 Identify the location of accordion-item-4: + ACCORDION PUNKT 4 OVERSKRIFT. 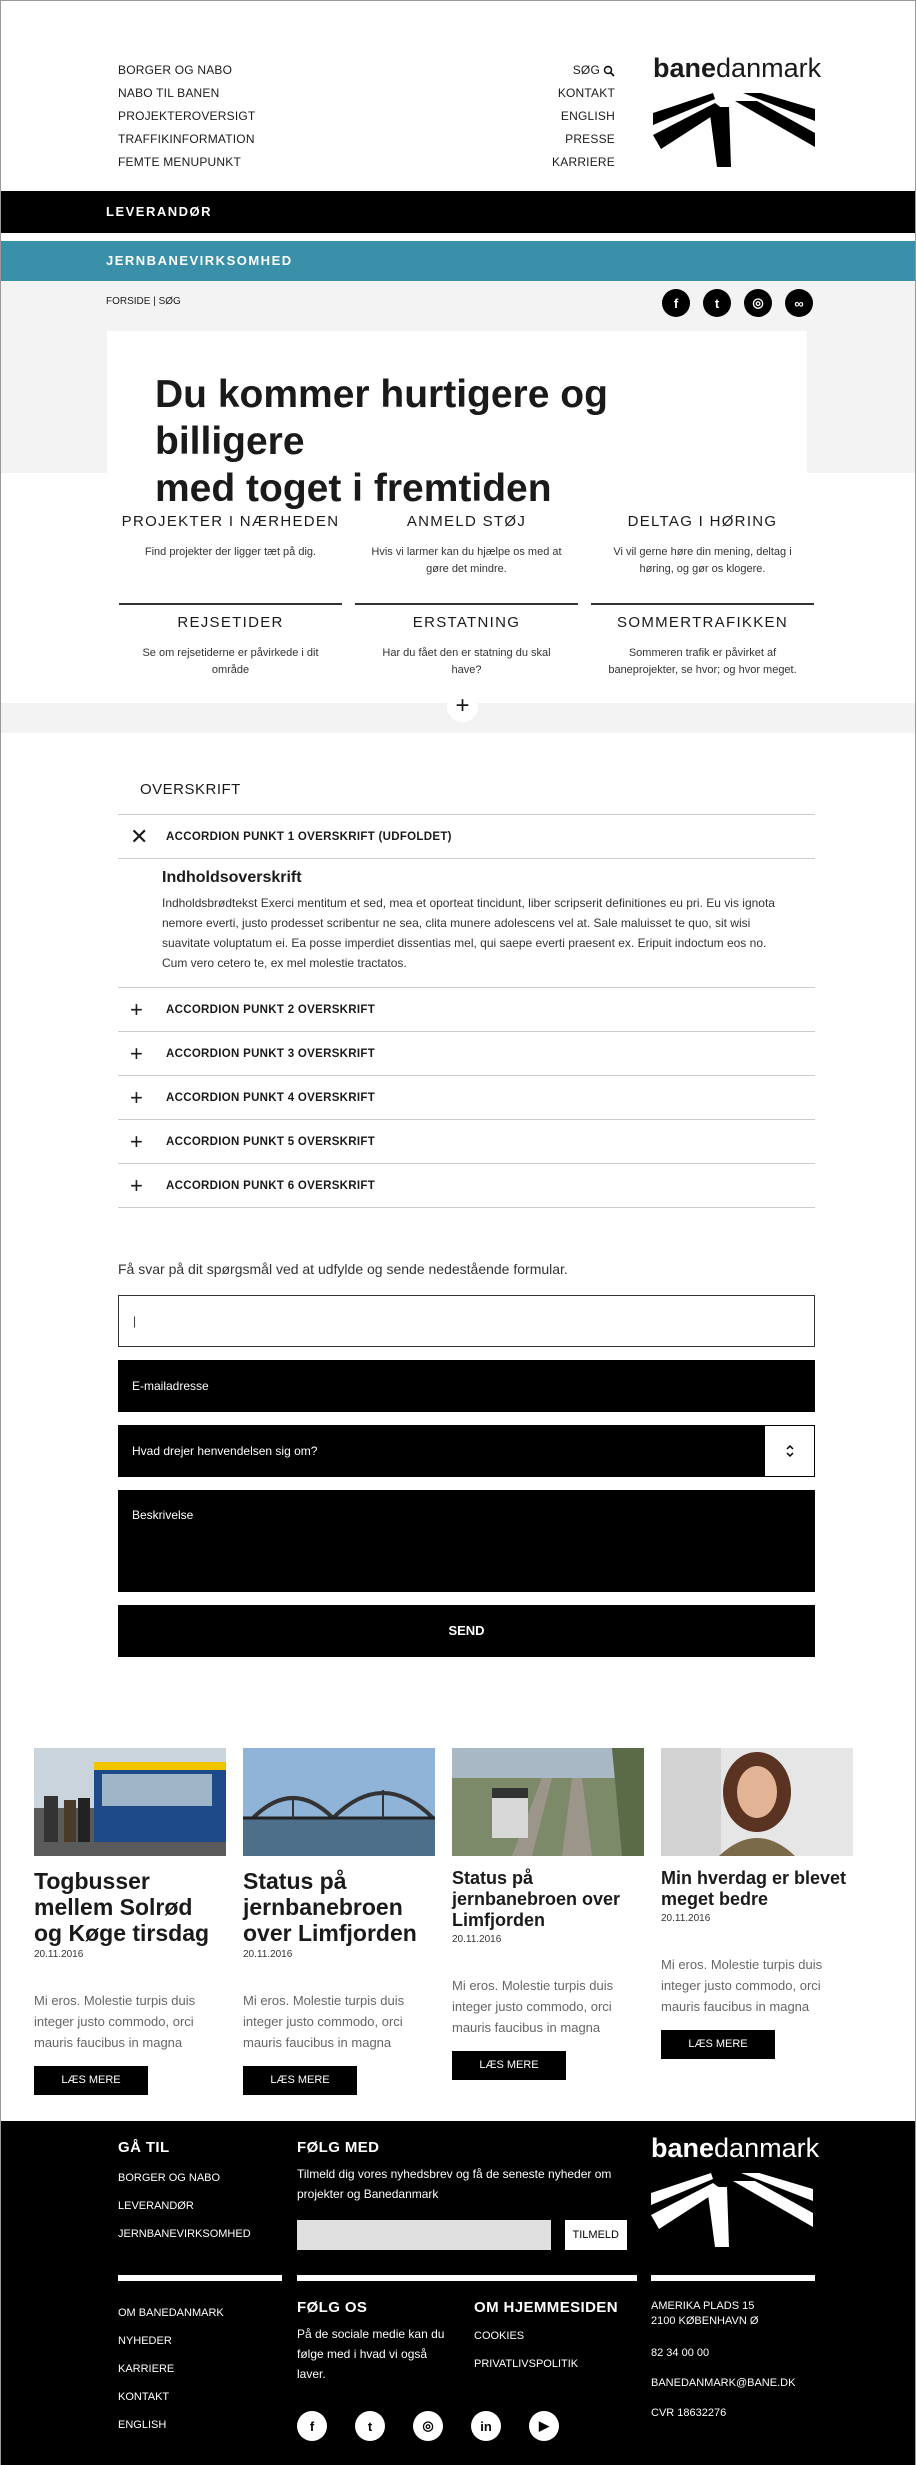
(466, 1098).